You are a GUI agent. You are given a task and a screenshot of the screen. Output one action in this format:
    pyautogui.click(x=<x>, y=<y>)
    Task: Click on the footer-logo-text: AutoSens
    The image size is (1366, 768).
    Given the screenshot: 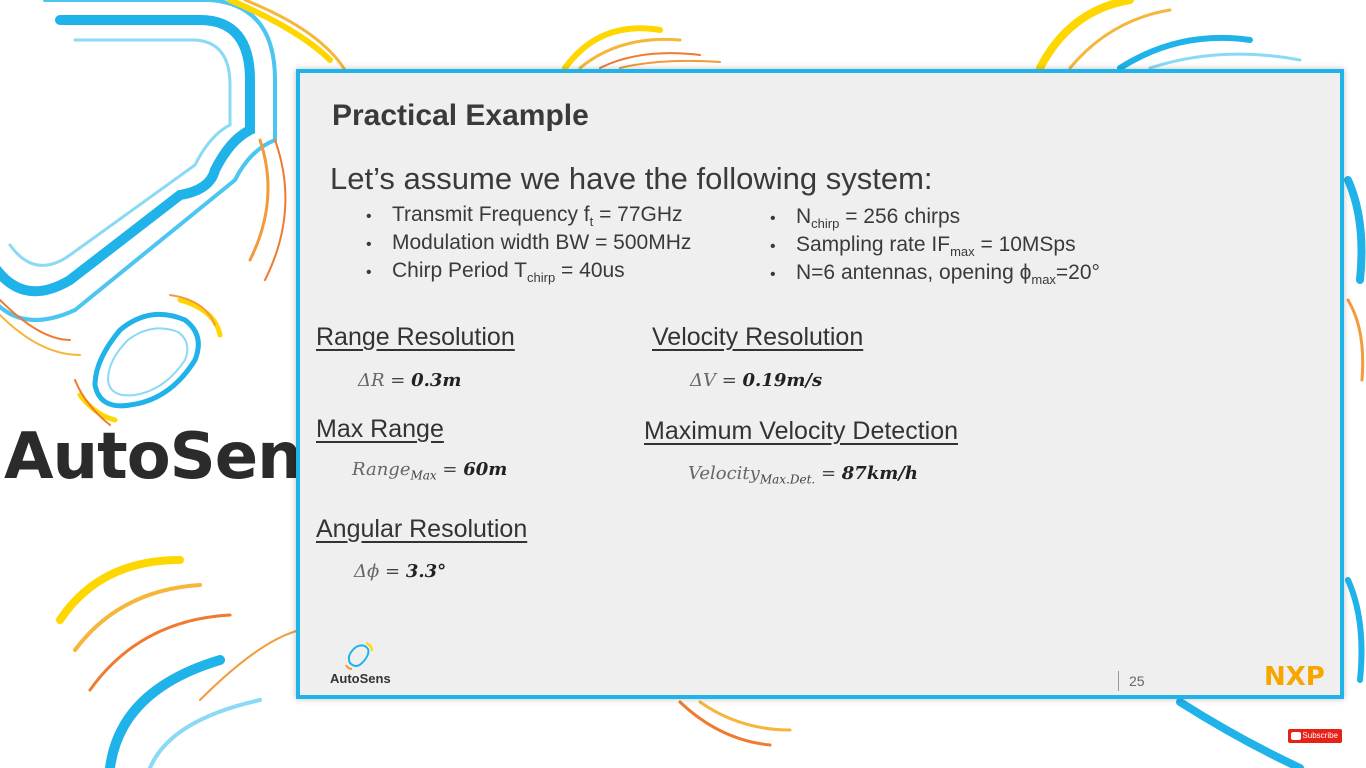 What is the action you would take?
    pyautogui.click(x=360, y=678)
    